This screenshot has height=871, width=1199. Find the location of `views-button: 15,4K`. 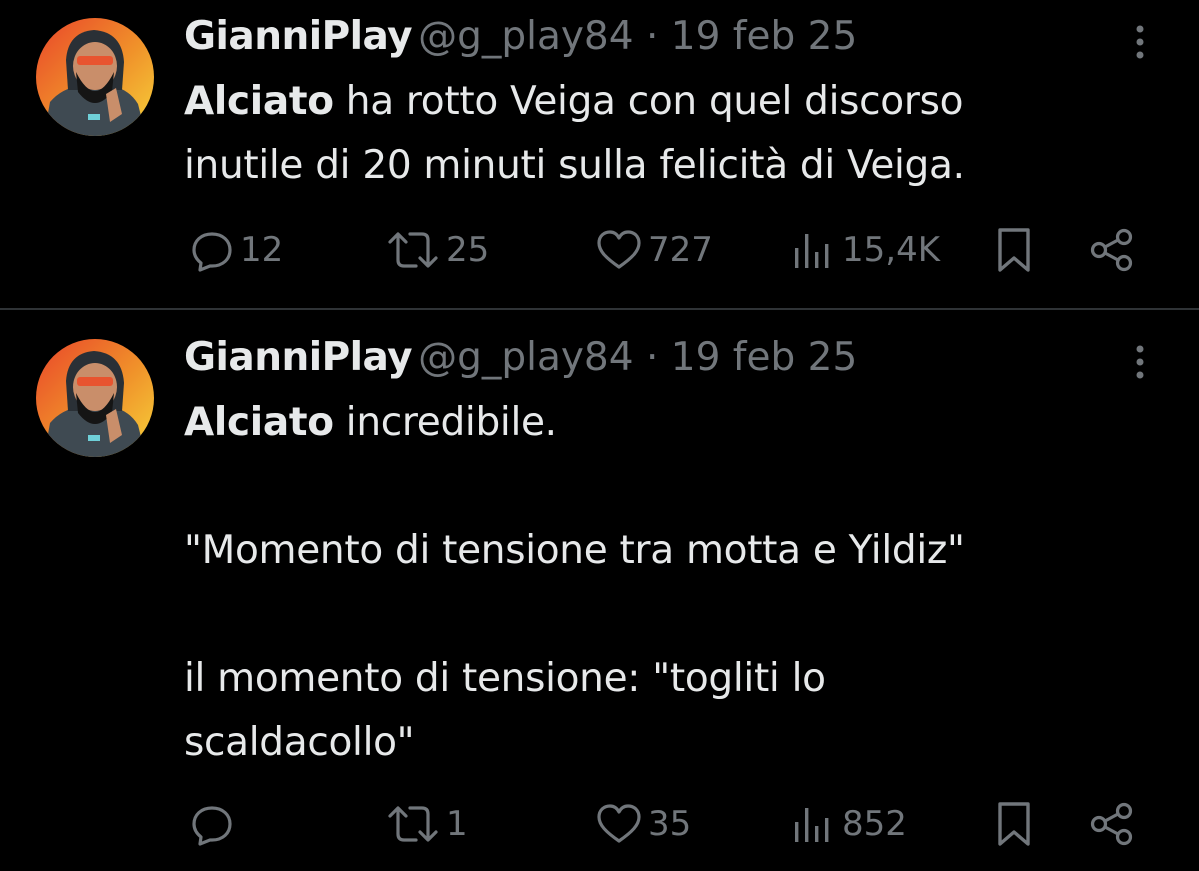

views-button: 15,4K is located at coordinates (865, 250).